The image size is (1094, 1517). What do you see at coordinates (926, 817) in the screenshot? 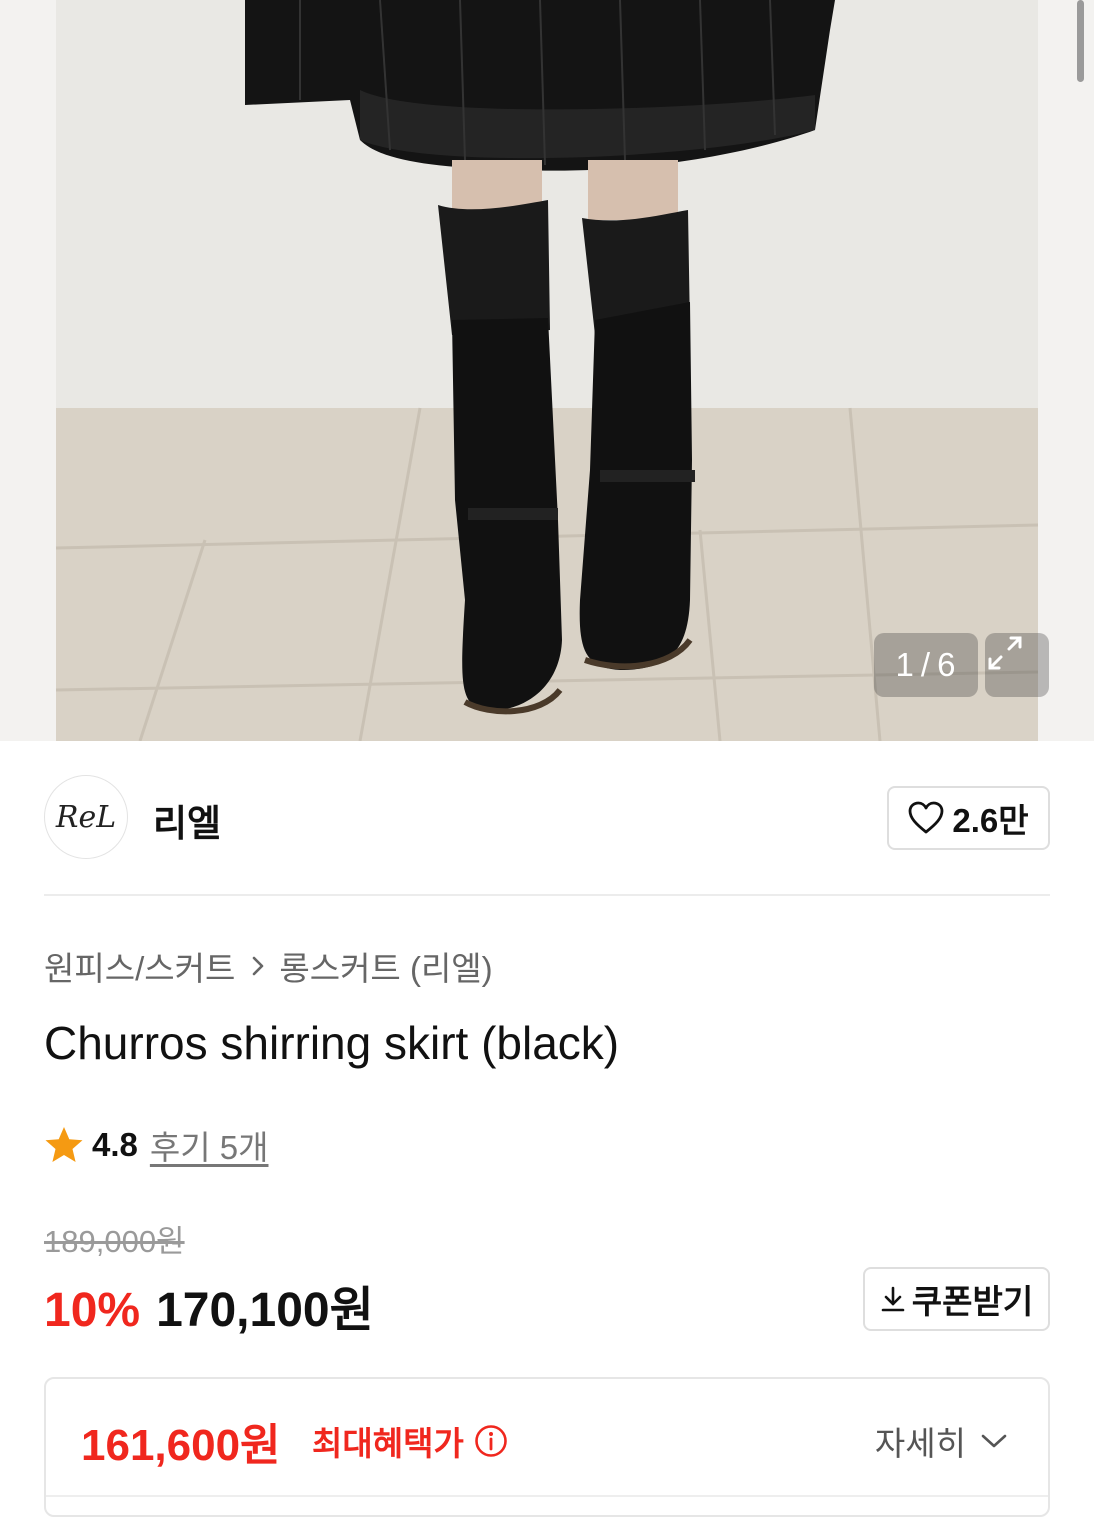
I see `heart-outline-icon` at bounding box center [926, 817].